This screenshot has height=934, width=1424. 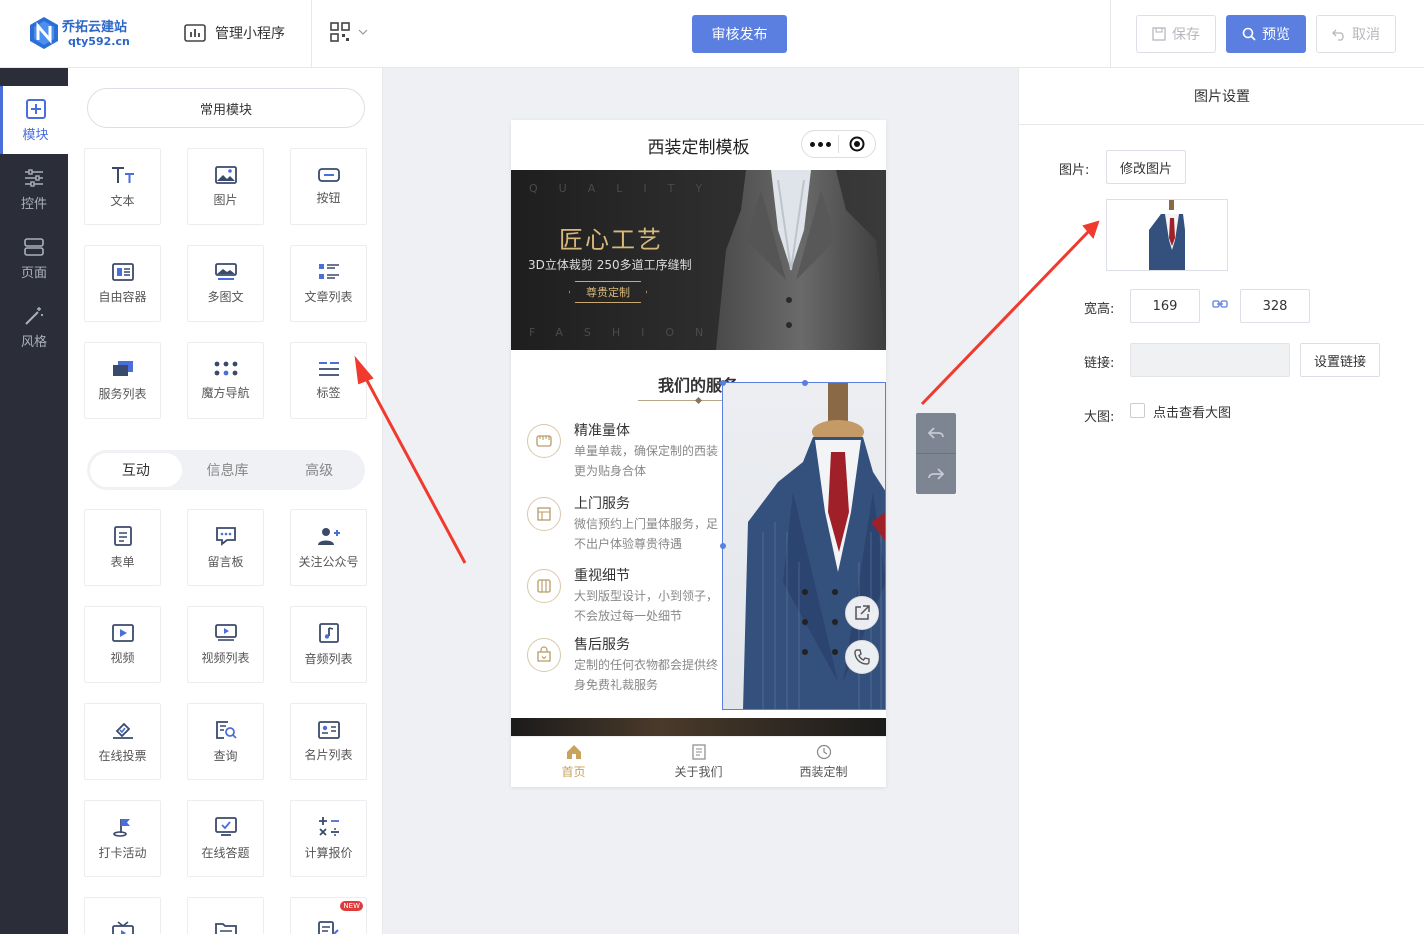 I want to click on manage-miniprogram-button: 管理小程序, so click(x=234, y=33).